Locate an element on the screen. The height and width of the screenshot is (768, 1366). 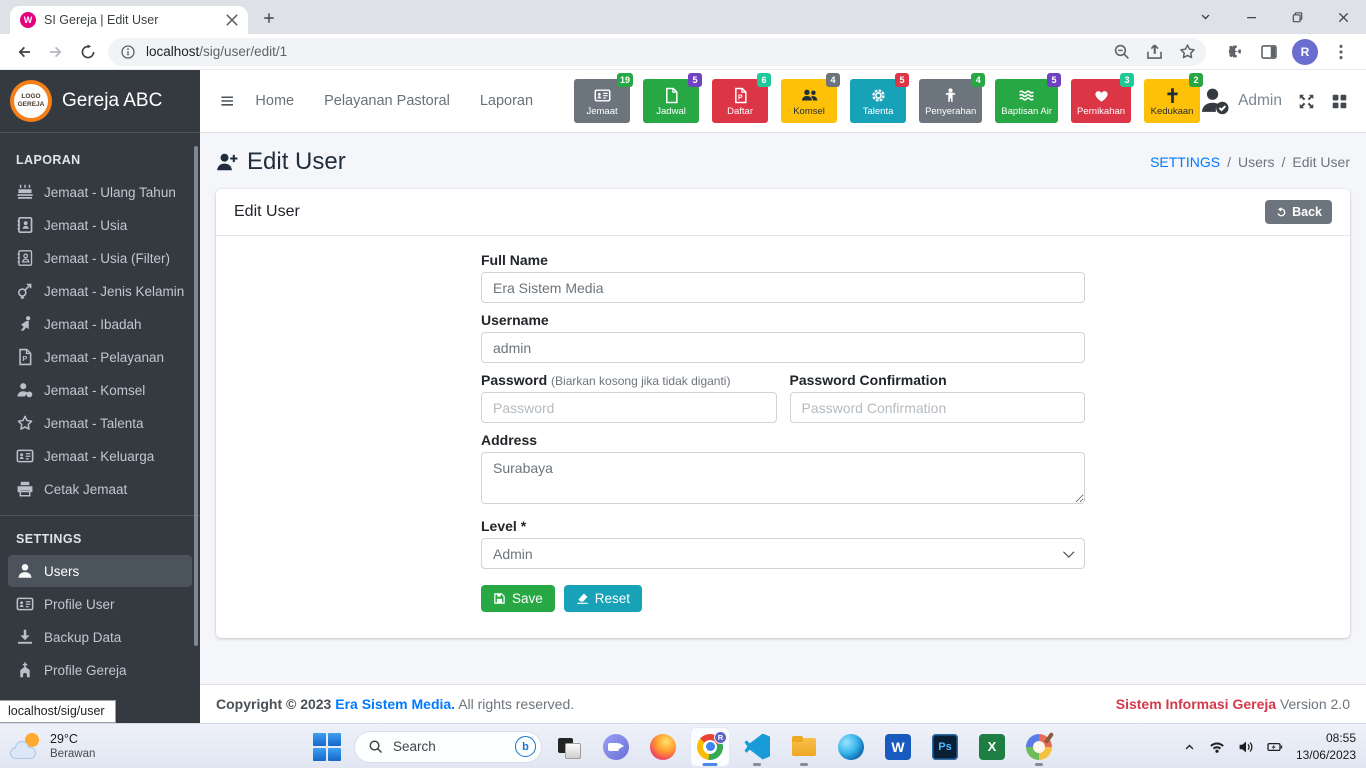
address-field: Surabaya is located at coordinates (783, 478).